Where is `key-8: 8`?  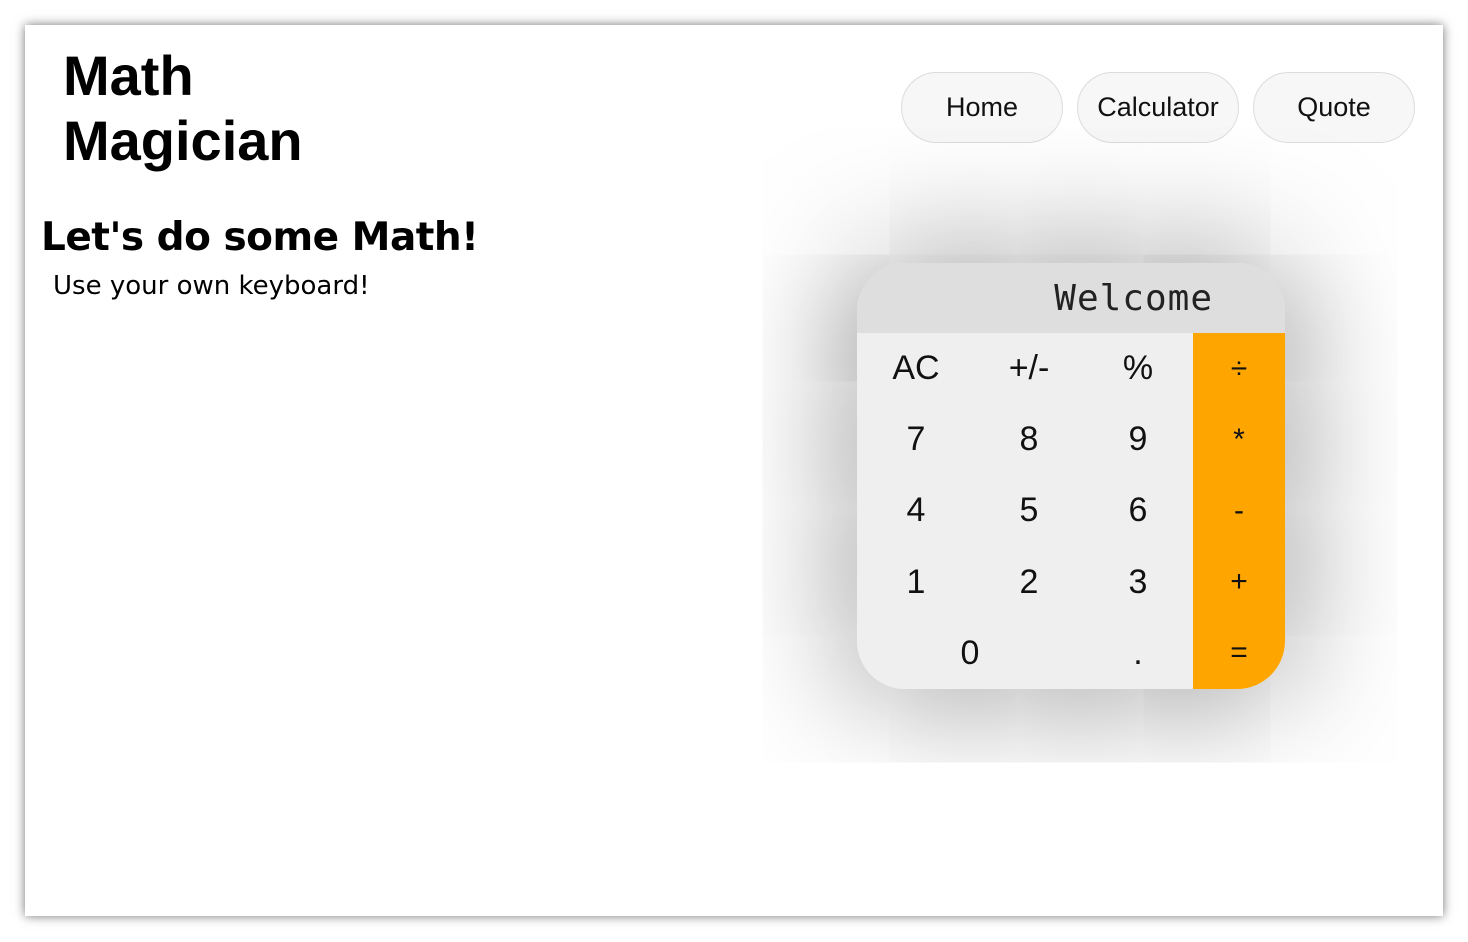
key-8: 8 is located at coordinates (1029, 440).